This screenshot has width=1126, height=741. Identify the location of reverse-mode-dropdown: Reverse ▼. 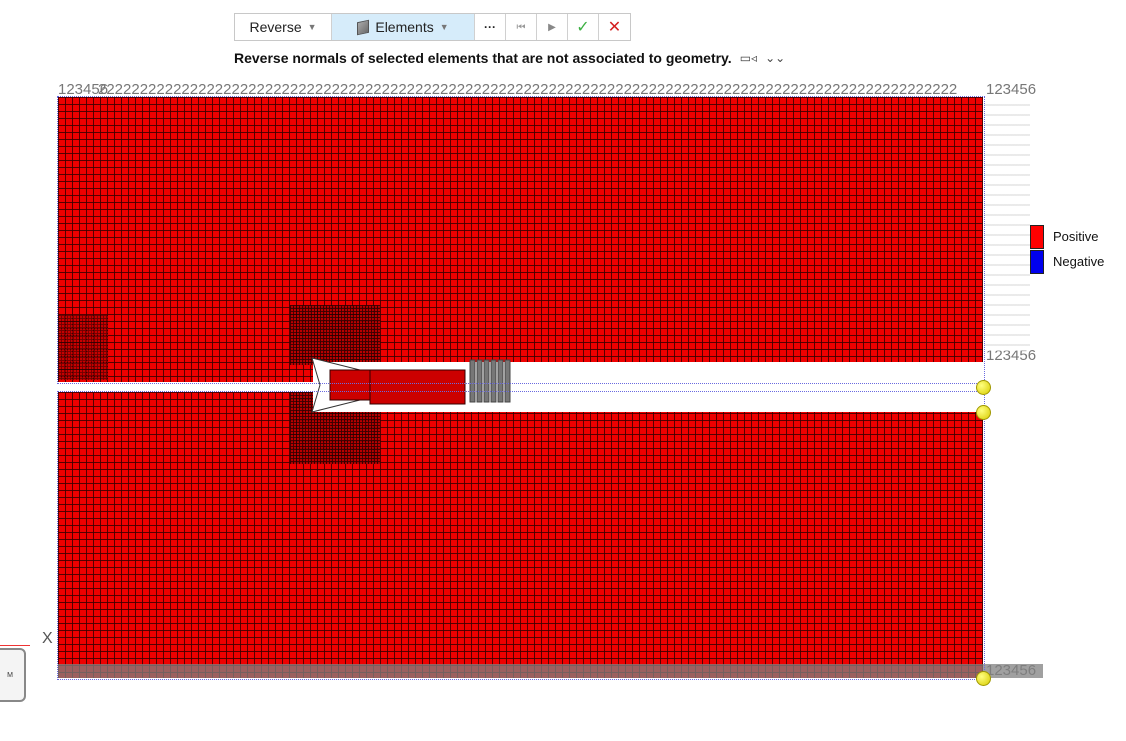
(283, 27).